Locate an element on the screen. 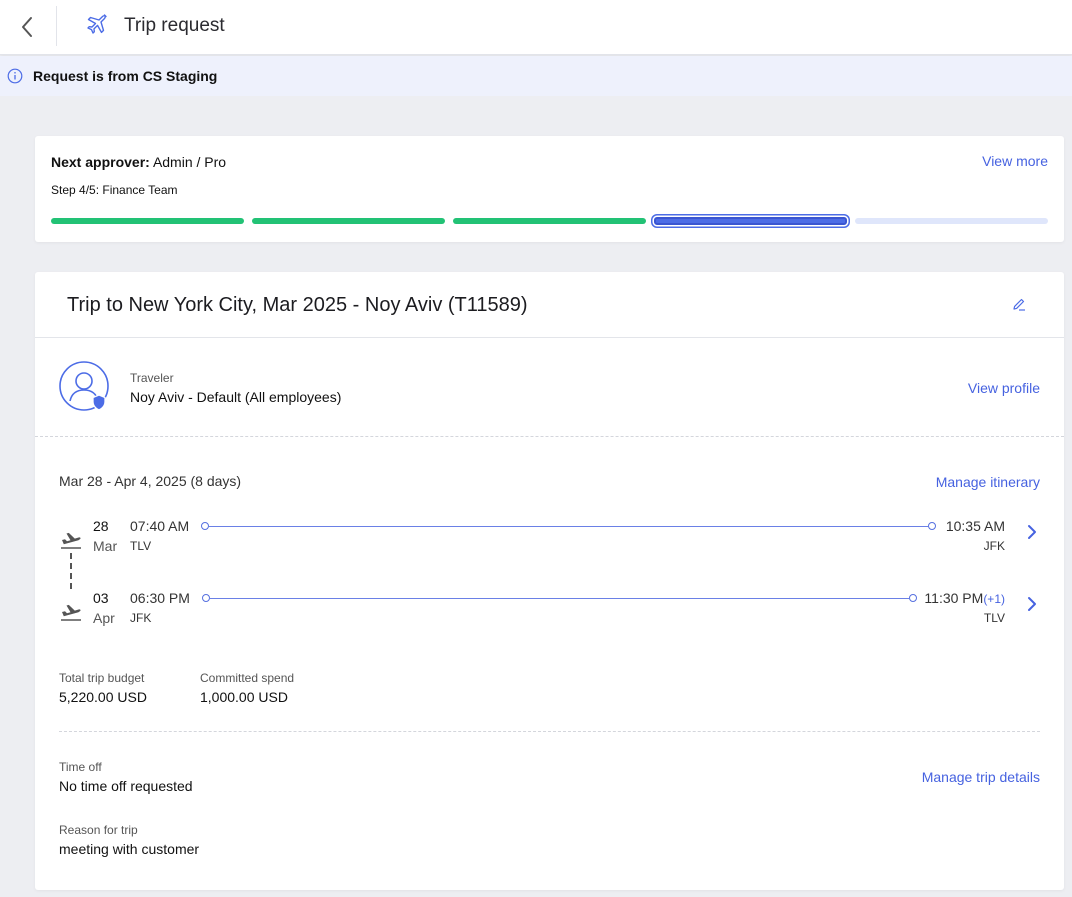  flight-day: 28 is located at coordinates (101, 526).